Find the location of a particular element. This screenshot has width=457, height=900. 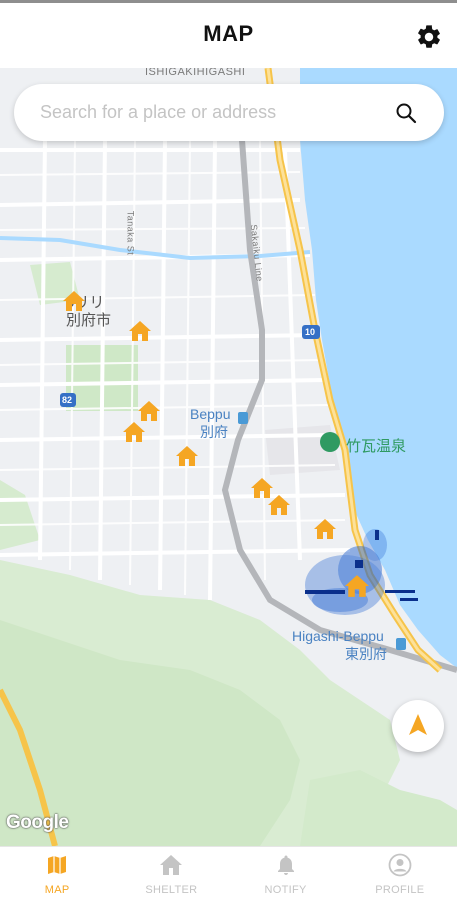

navigation-arrow-icon is located at coordinates (418, 724).